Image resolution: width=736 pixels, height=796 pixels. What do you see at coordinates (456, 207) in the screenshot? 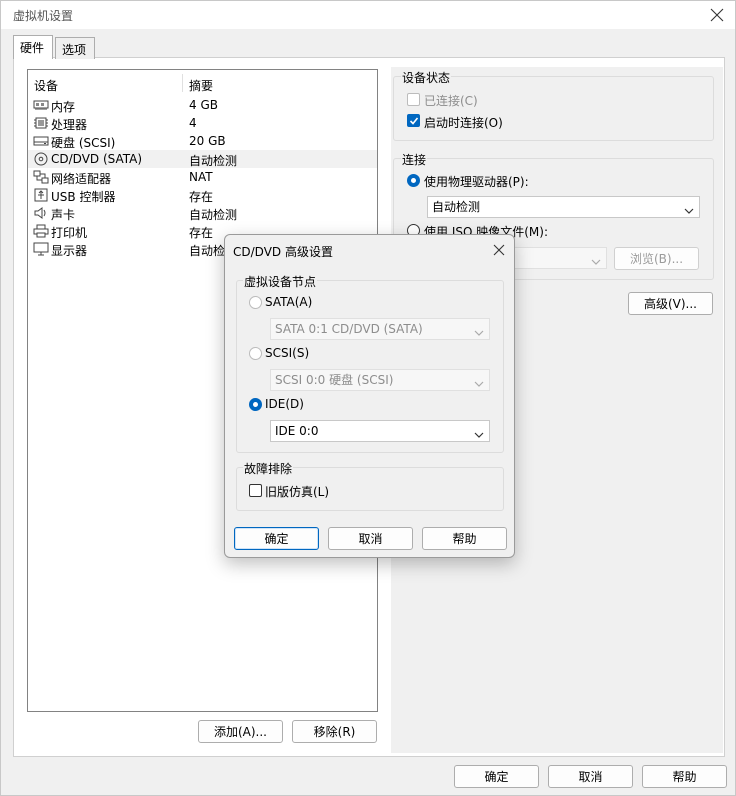
I see `physical-drive-value: 自动检测` at bounding box center [456, 207].